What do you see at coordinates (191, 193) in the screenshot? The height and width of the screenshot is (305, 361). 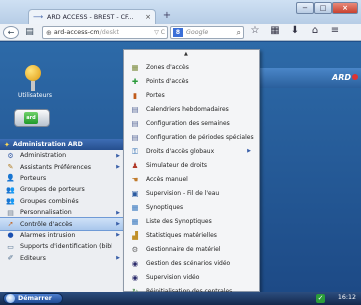 I see `submenu-item: ▣ Supervision - Fil de l'eau` at bounding box center [191, 193].